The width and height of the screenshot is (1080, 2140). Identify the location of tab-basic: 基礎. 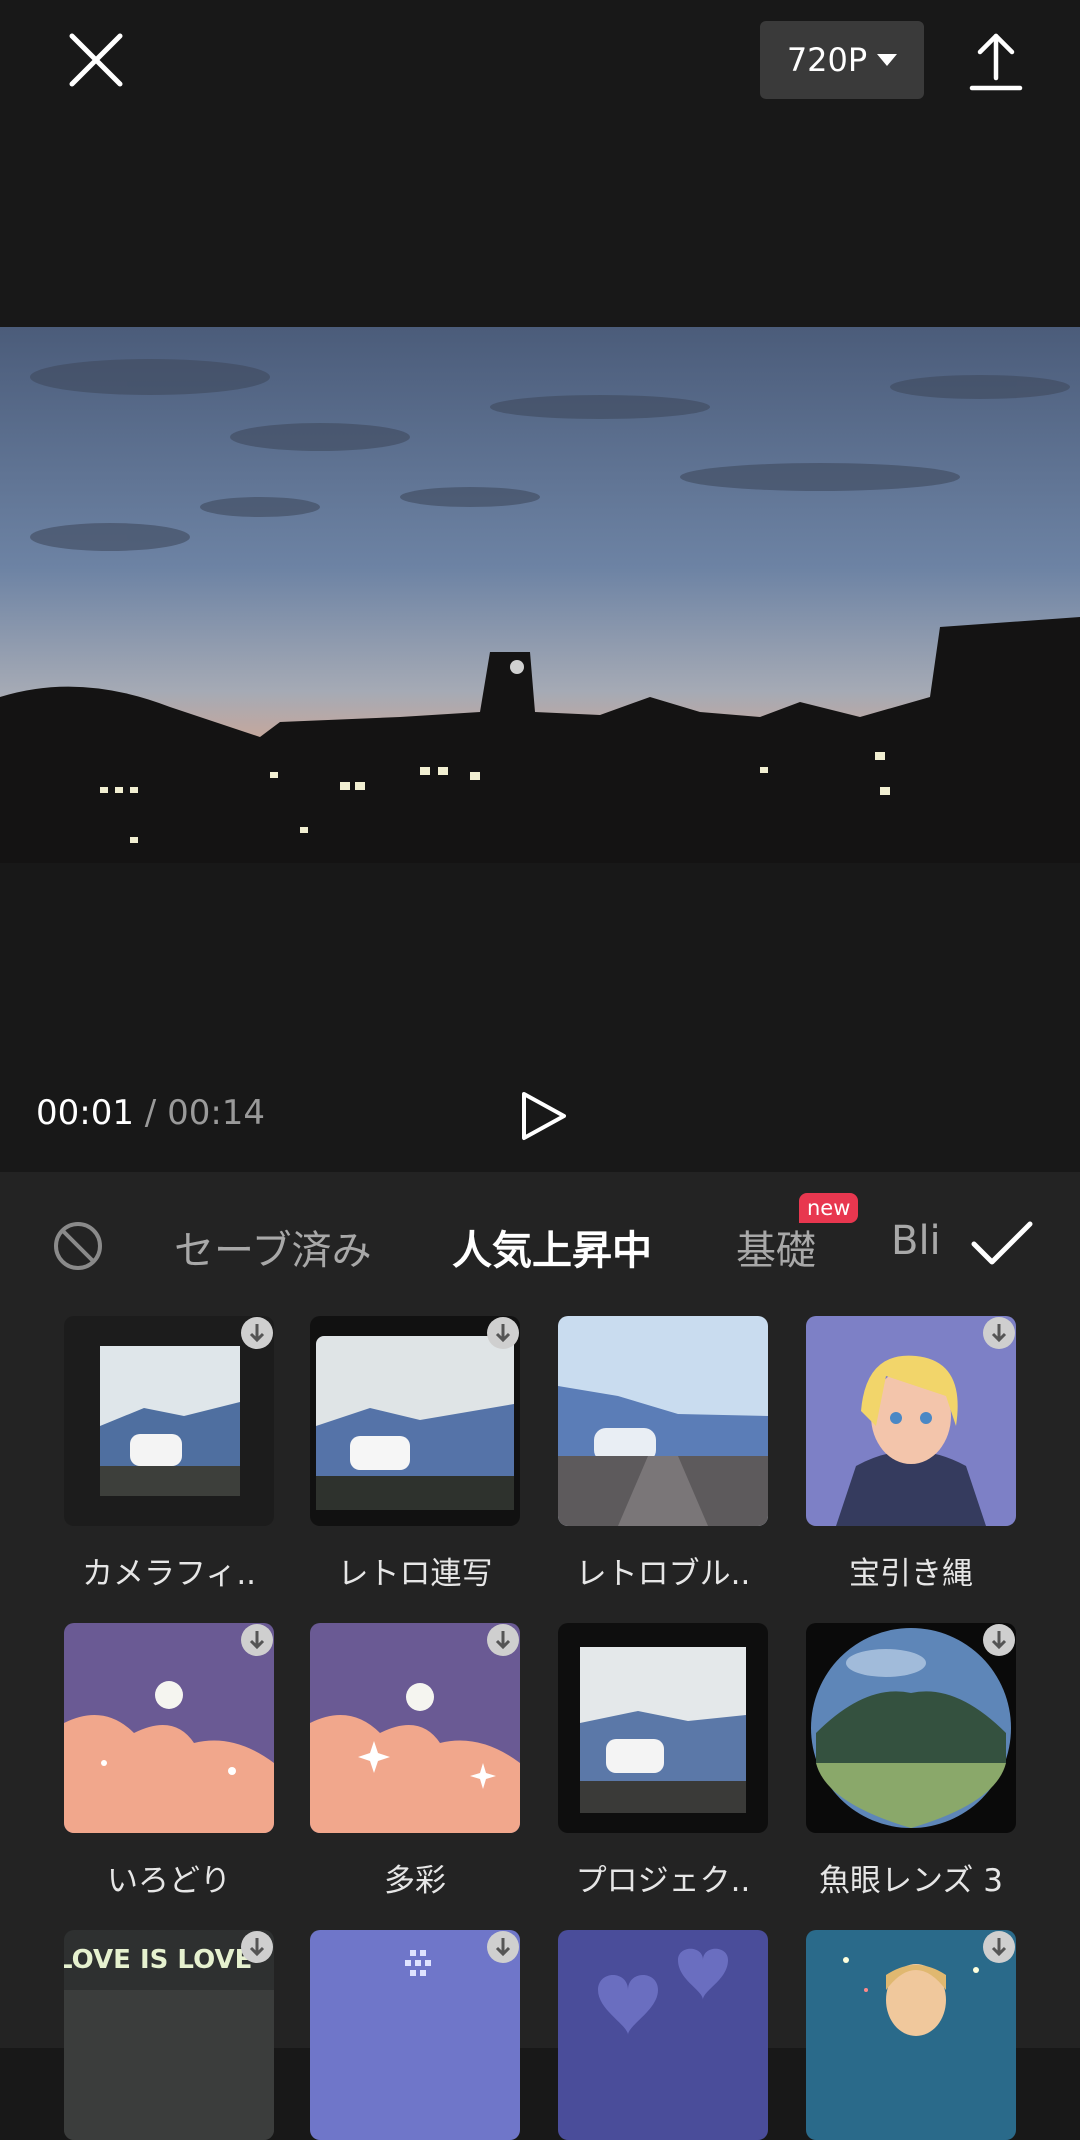
(776, 1247).